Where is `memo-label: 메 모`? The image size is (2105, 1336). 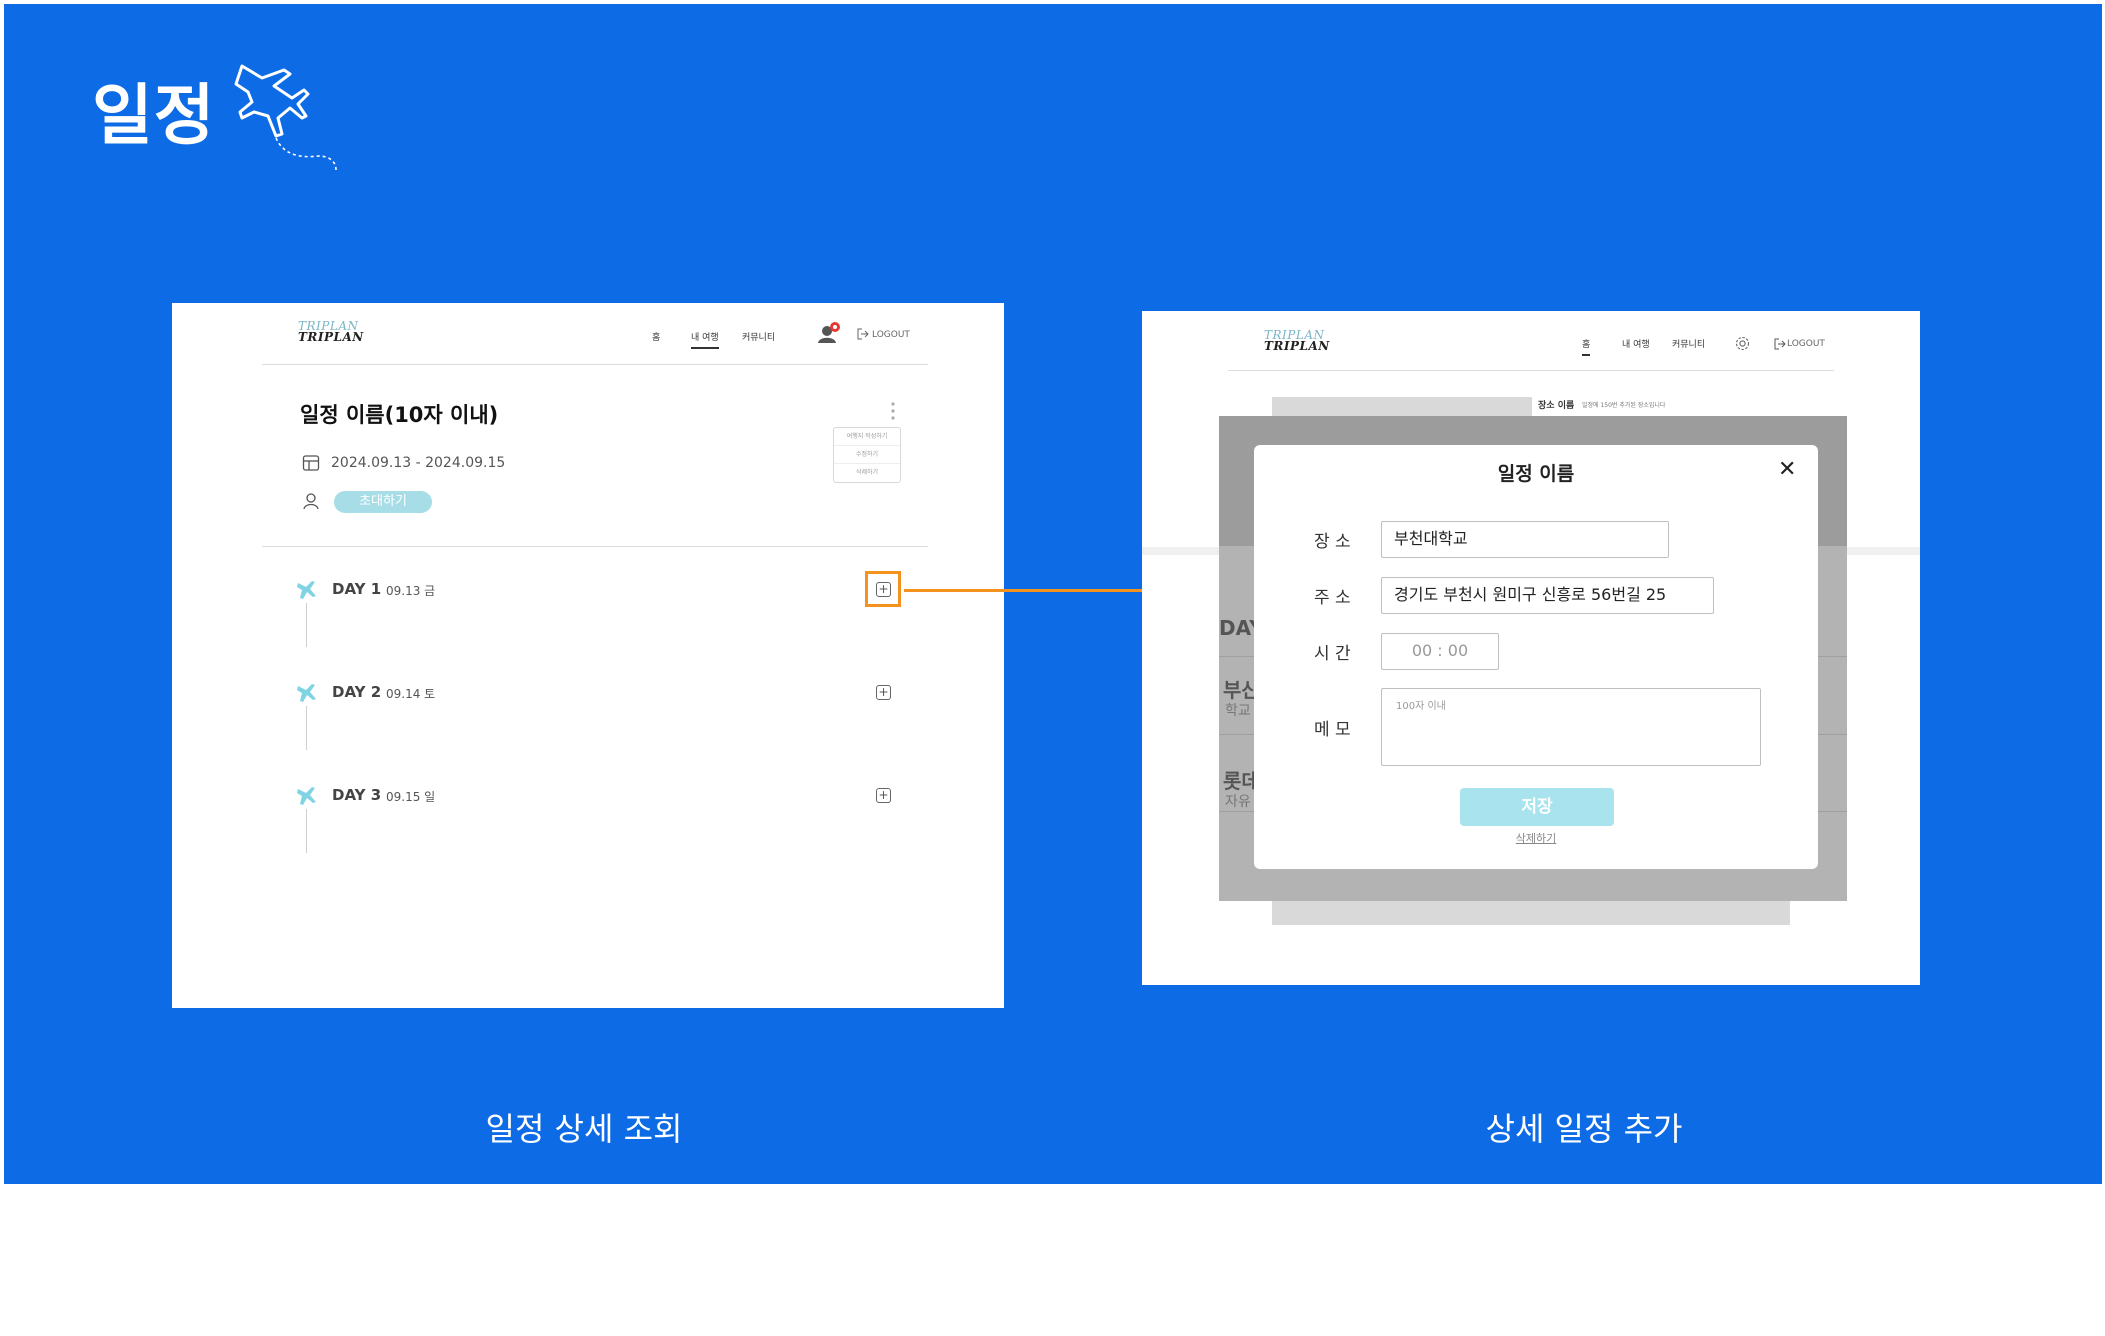 memo-label: 메 모 is located at coordinates (1332, 730).